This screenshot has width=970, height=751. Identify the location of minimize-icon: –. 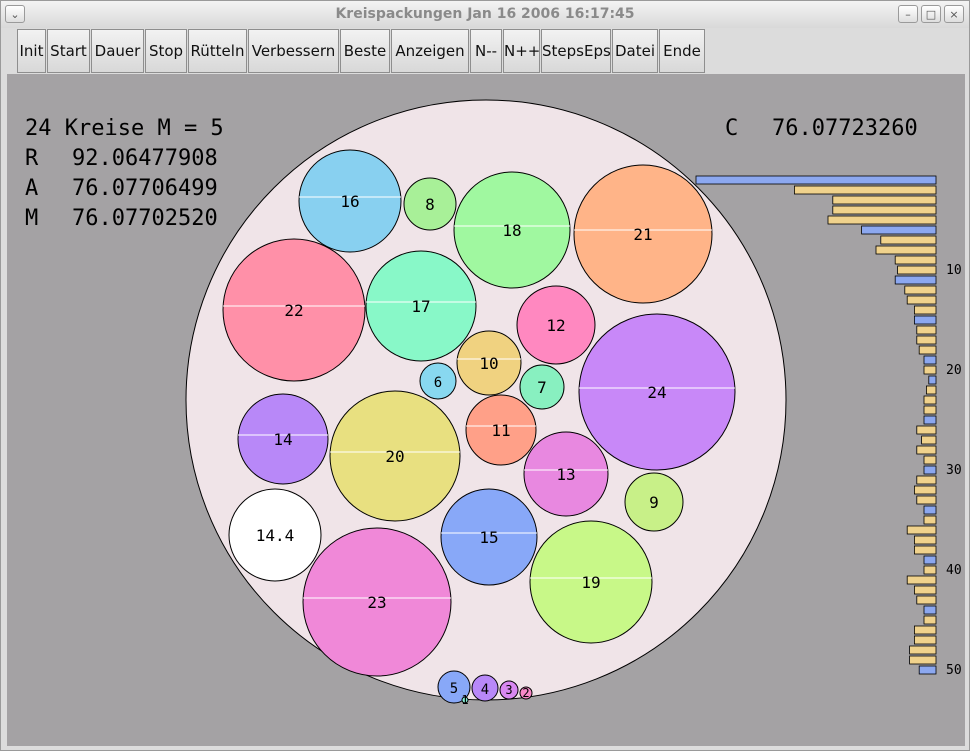
(908, 14).